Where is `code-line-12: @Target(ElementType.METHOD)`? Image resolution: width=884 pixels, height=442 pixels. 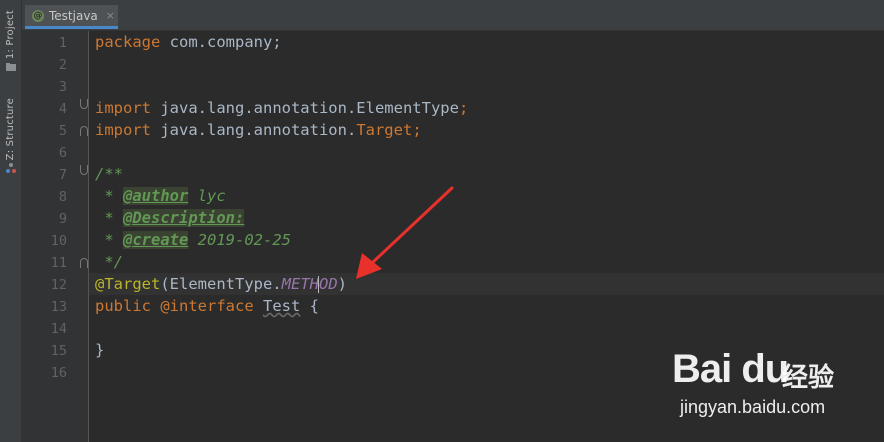
code-line-12: @Target(ElementType.METHOD) is located at coordinates (221, 284).